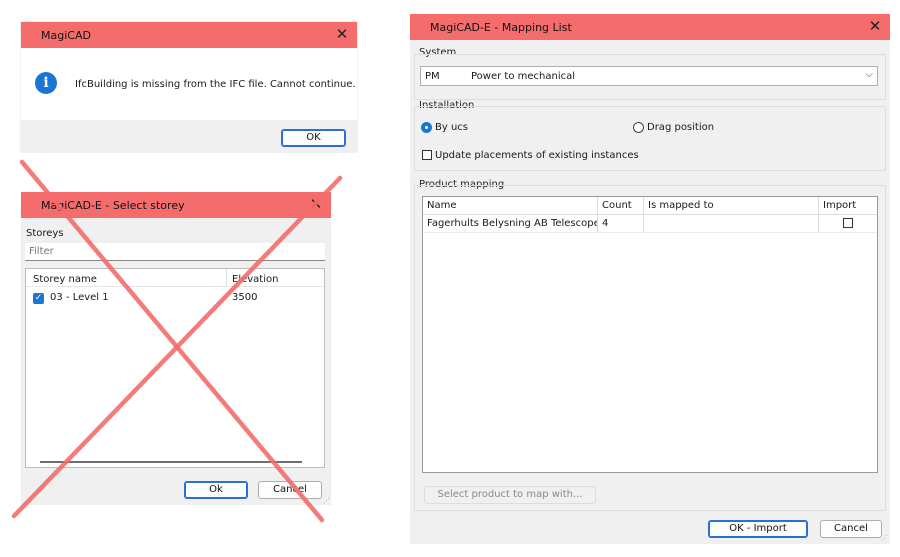 This screenshot has height=557, width=900. Describe the element at coordinates (638, 127) in the screenshot. I see `radio-drag-position` at that location.